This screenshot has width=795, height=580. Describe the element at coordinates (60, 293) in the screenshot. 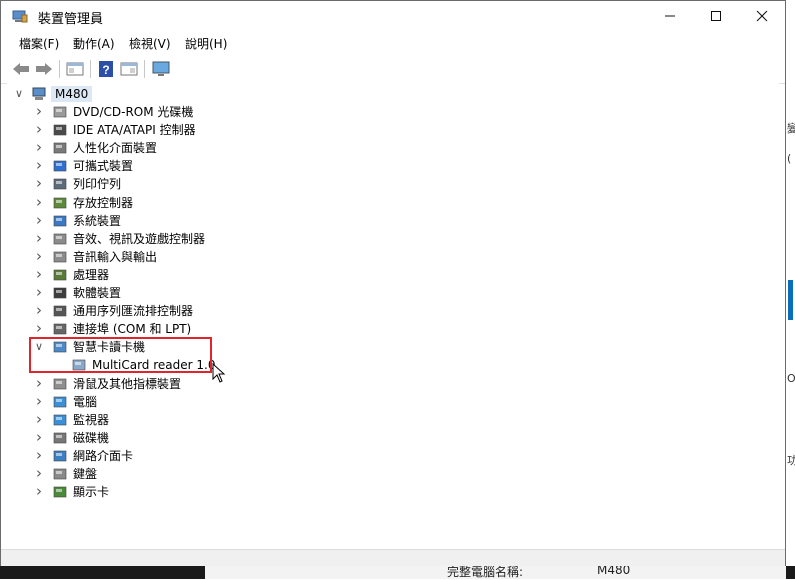

I see `software-device-icon` at that location.